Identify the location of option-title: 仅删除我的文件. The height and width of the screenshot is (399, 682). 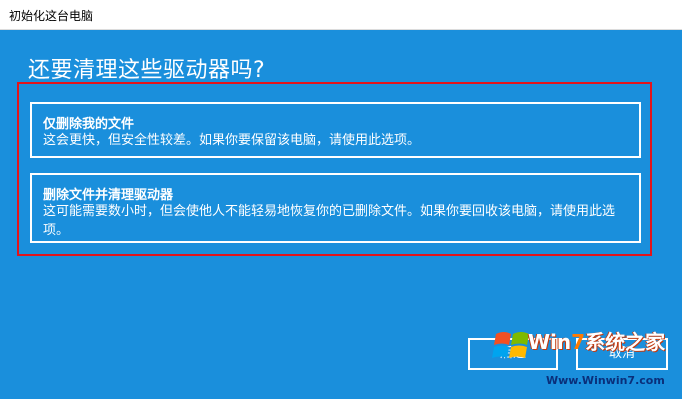
(89, 124).